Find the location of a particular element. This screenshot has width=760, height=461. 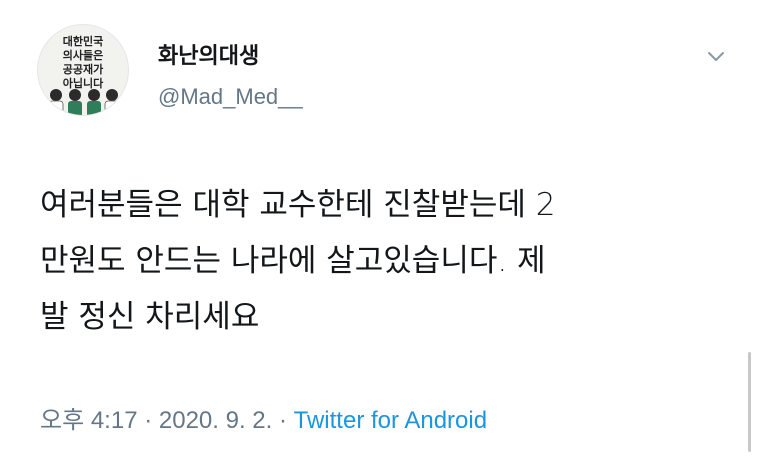

avatar-caption: 대한민국 의사들은 공공재가 아닙니다 is located at coordinates (83, 63).